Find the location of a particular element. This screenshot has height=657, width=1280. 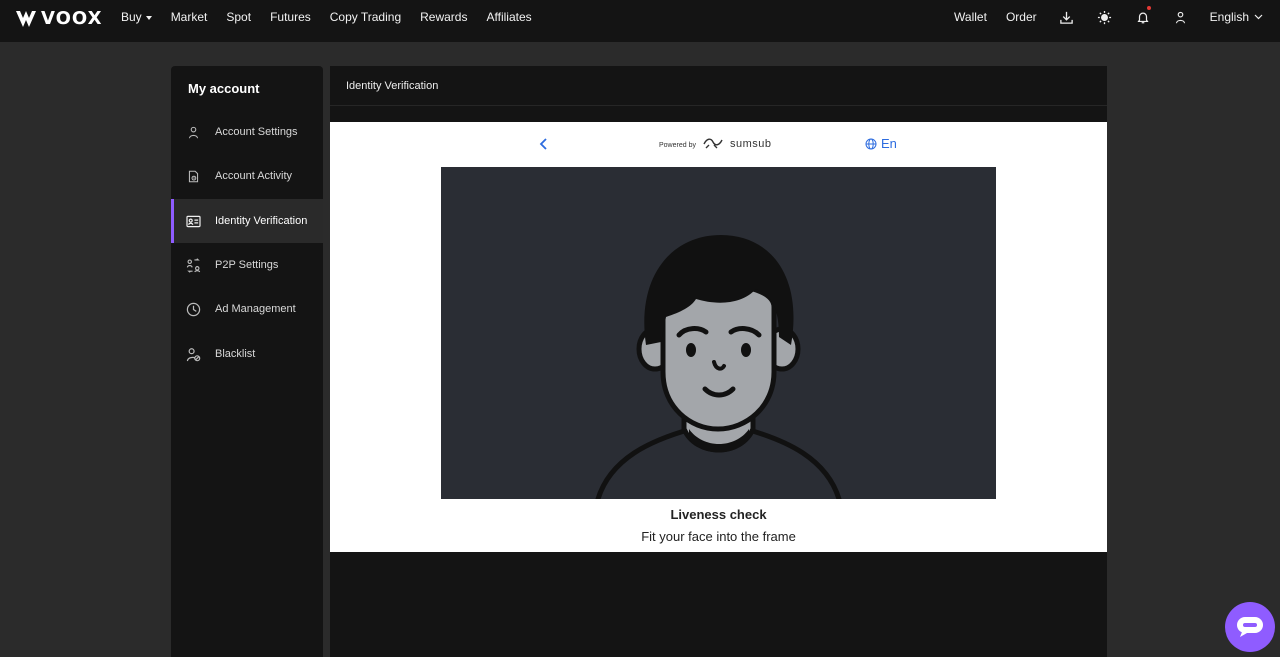

id-card-icon is located at coordinates (193, 221).